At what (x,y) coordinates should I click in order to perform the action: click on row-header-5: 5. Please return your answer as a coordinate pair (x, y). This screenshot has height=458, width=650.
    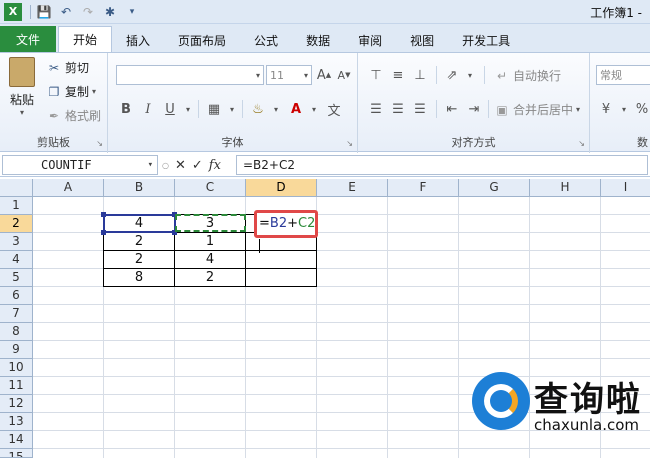
    Looking at the image, I should click on (16, 278).